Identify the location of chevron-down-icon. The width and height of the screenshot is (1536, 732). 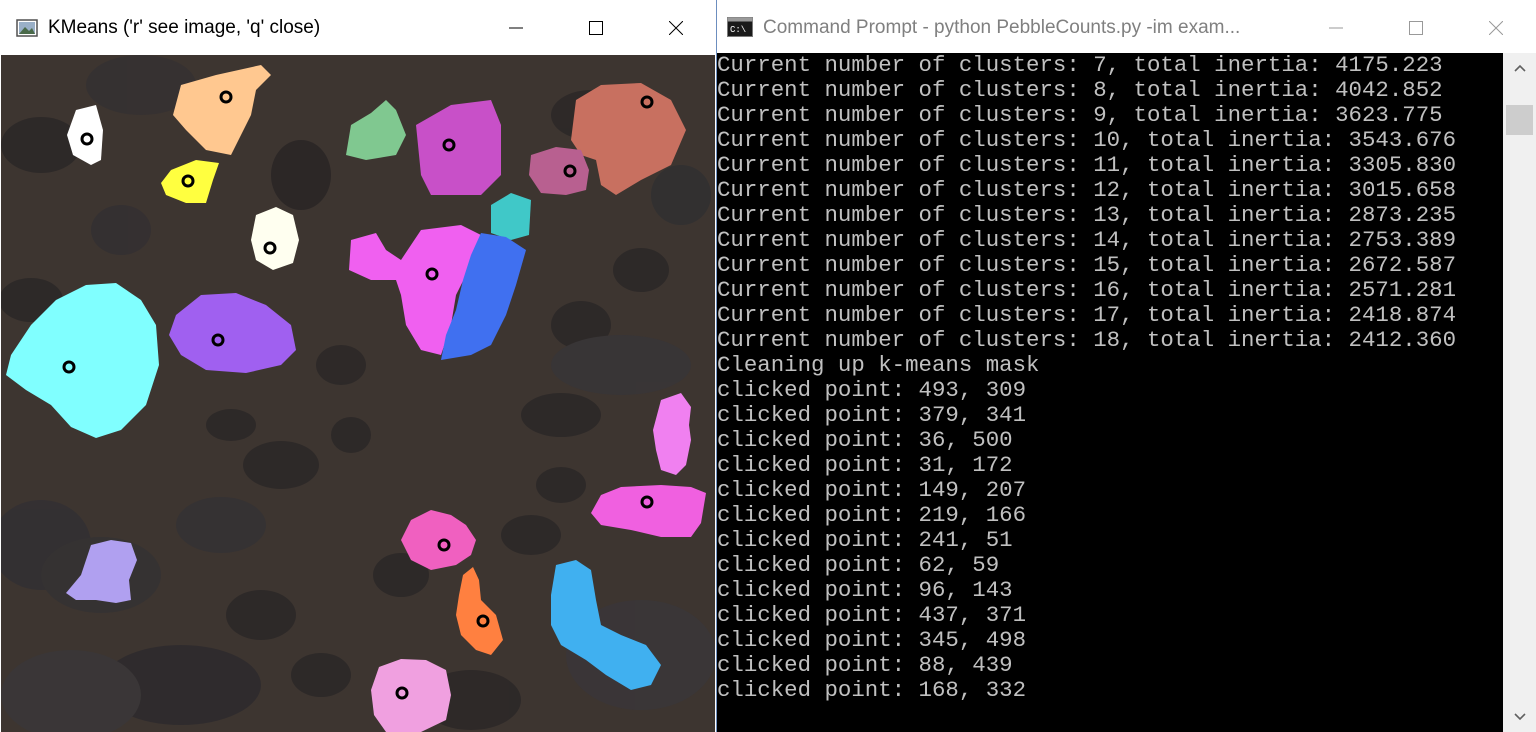
(1519, 717).